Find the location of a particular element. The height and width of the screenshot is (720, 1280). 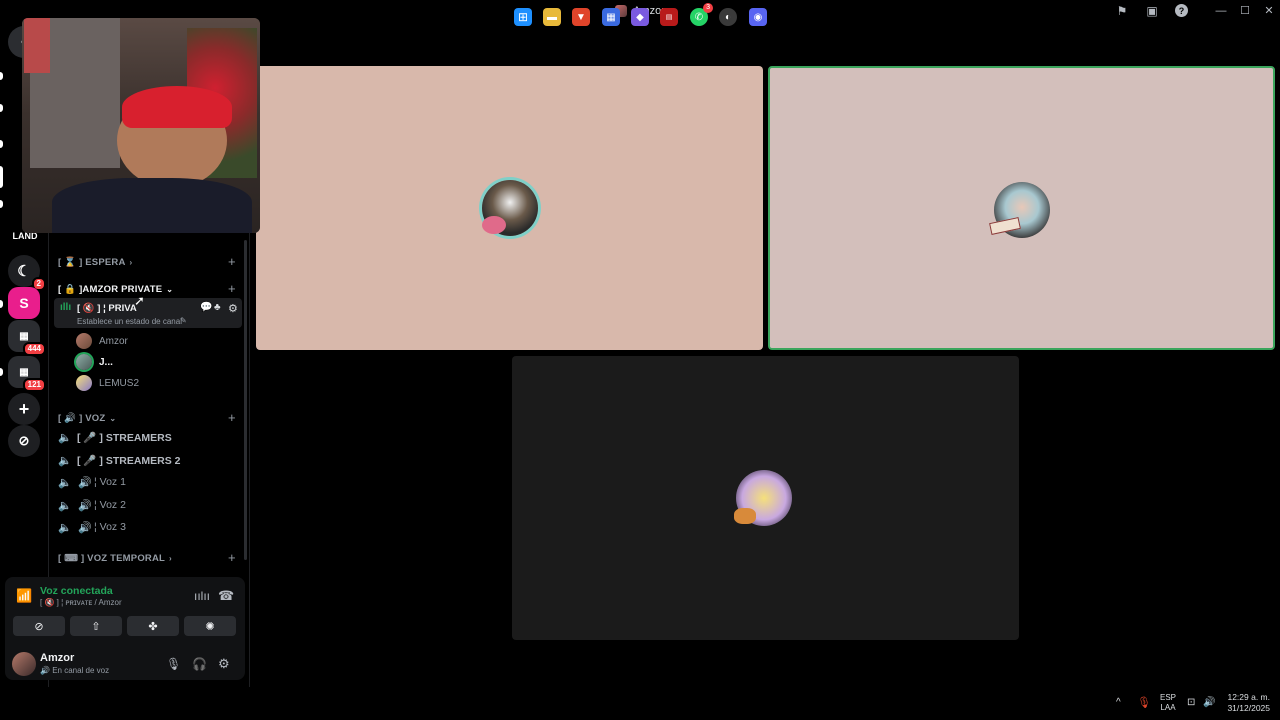

category-voz-label: [ 🔊 ] VOZ is located at coordinates (82, 418).